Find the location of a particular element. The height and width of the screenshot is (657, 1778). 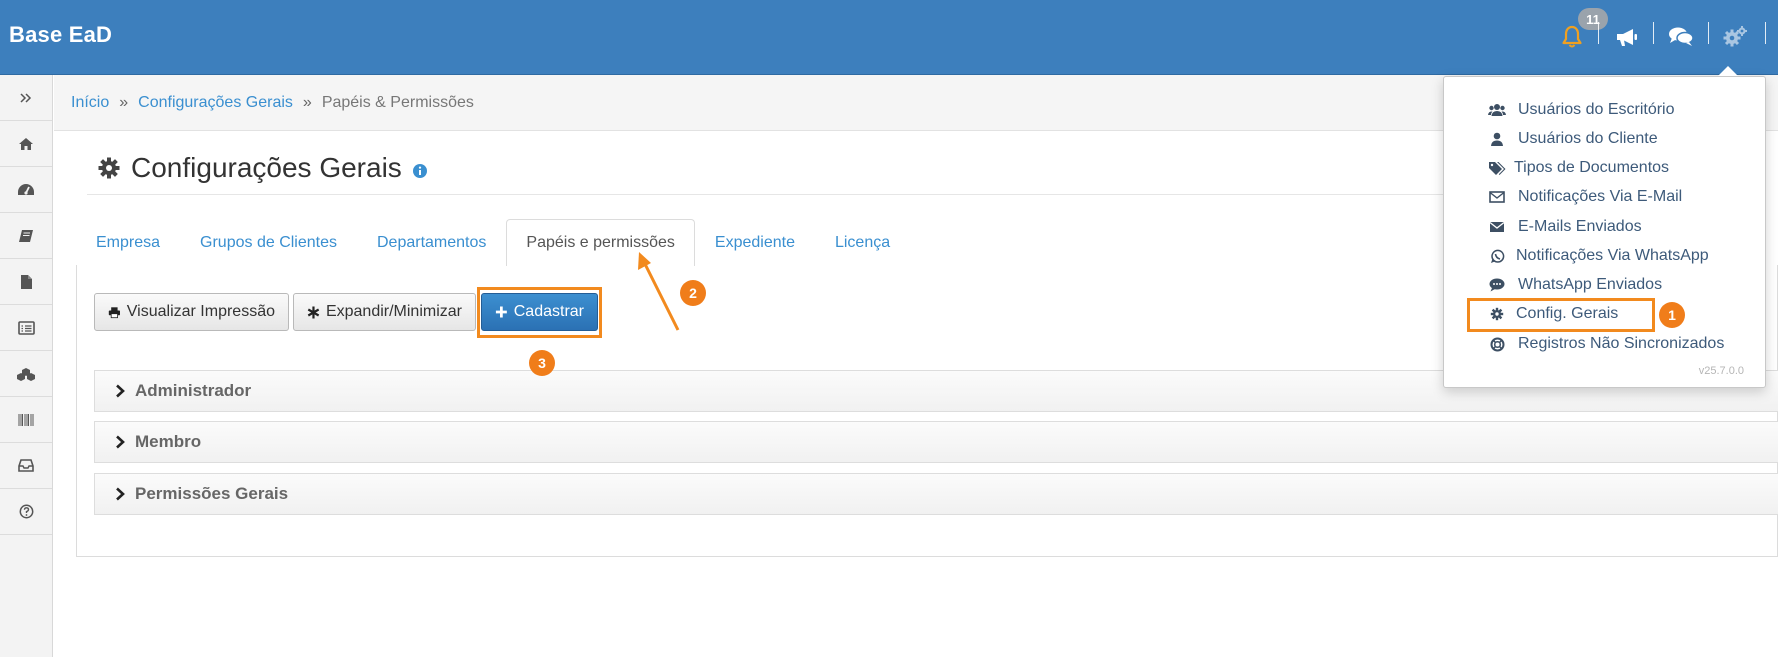

accordion-label: Permissões Gerais is located at coordinates (212, 493).